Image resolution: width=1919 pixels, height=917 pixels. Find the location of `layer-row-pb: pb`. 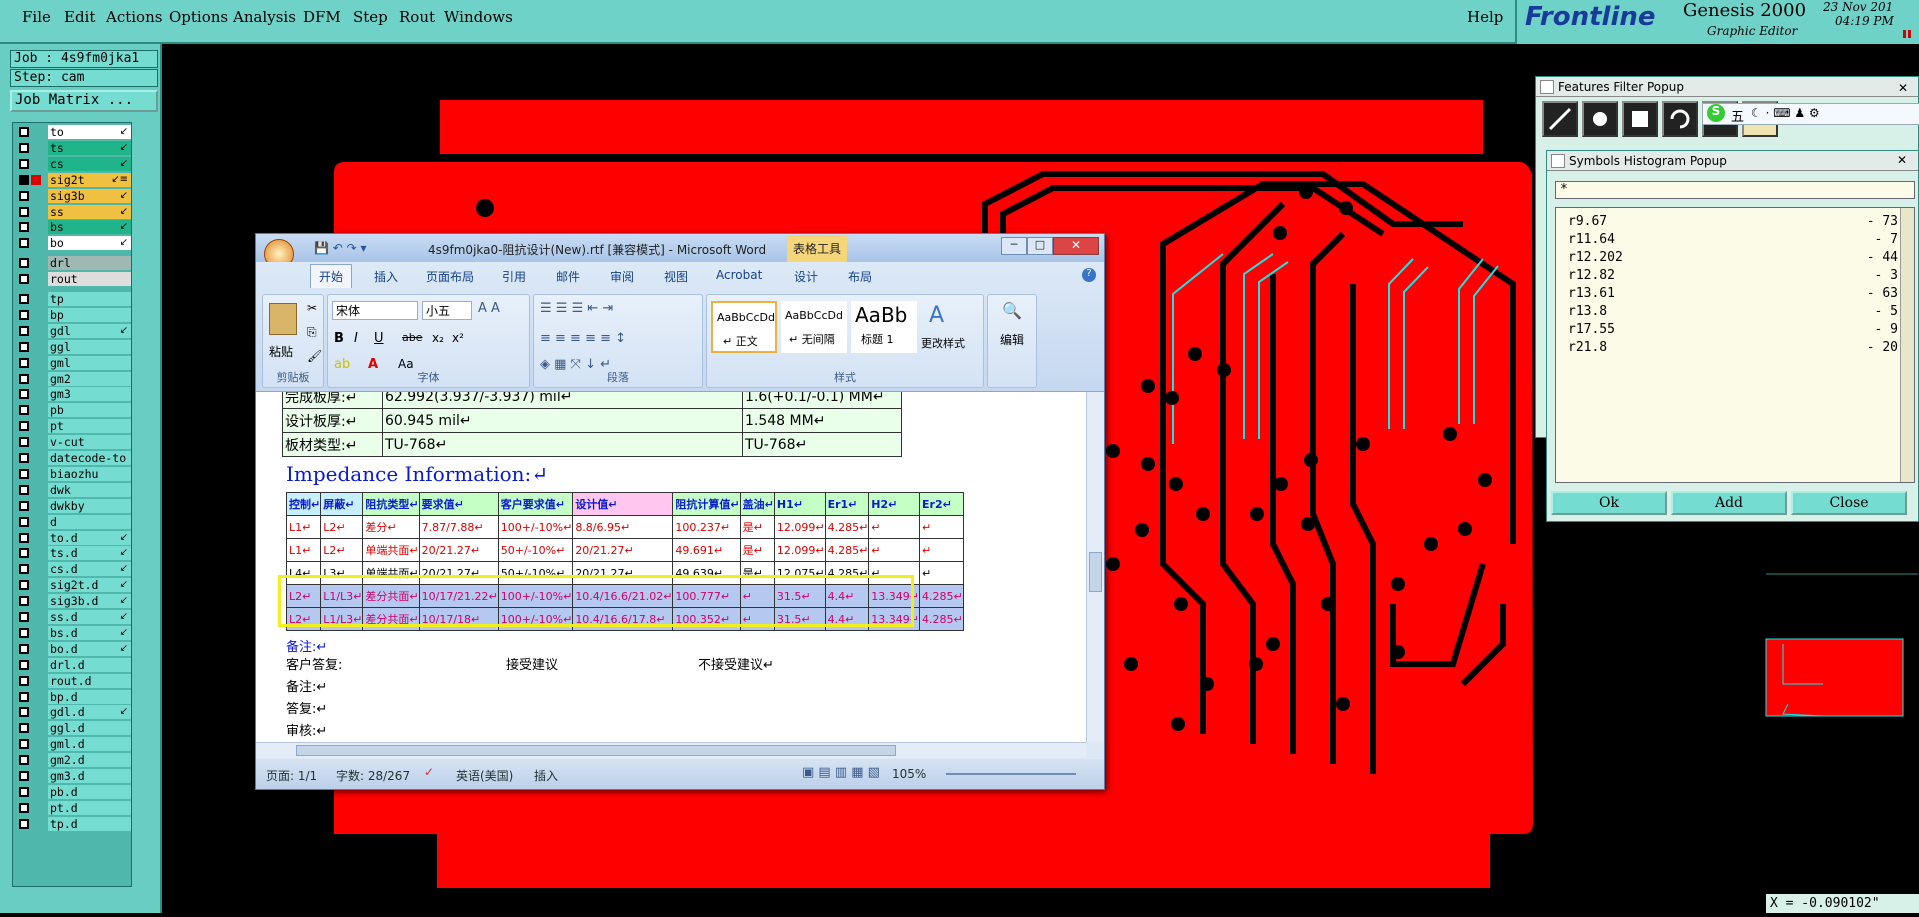

layer-row-pb: pb is located at coordinates (72, 410).